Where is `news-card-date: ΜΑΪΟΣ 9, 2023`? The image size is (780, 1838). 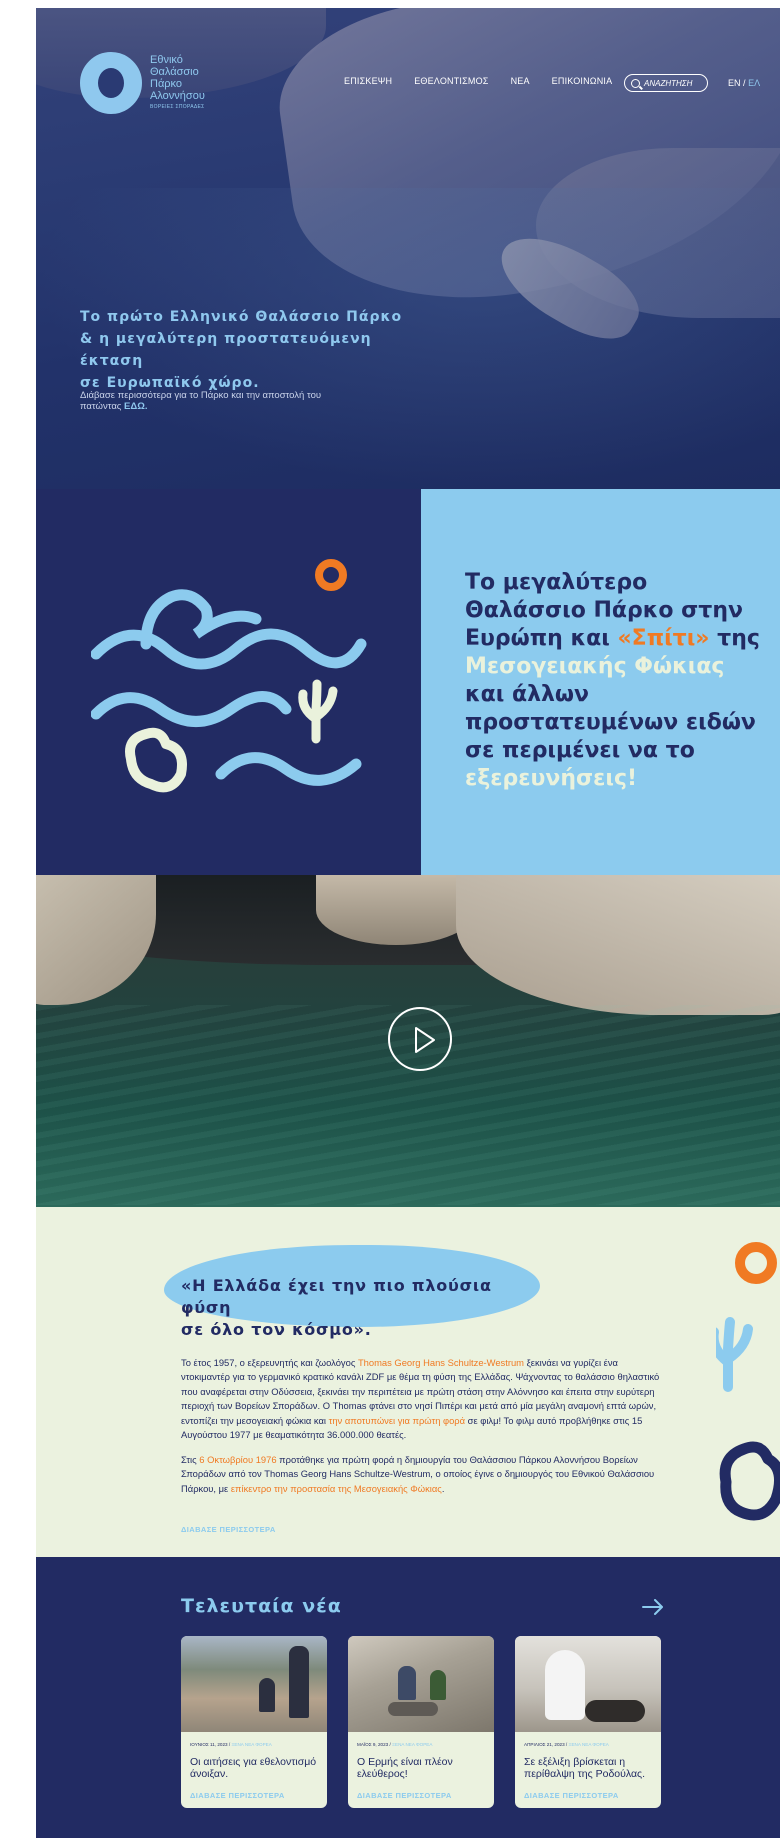
news-card-date: ΜΑΪΟΣ 9, 2023 is located at coordinates (373, 1744).